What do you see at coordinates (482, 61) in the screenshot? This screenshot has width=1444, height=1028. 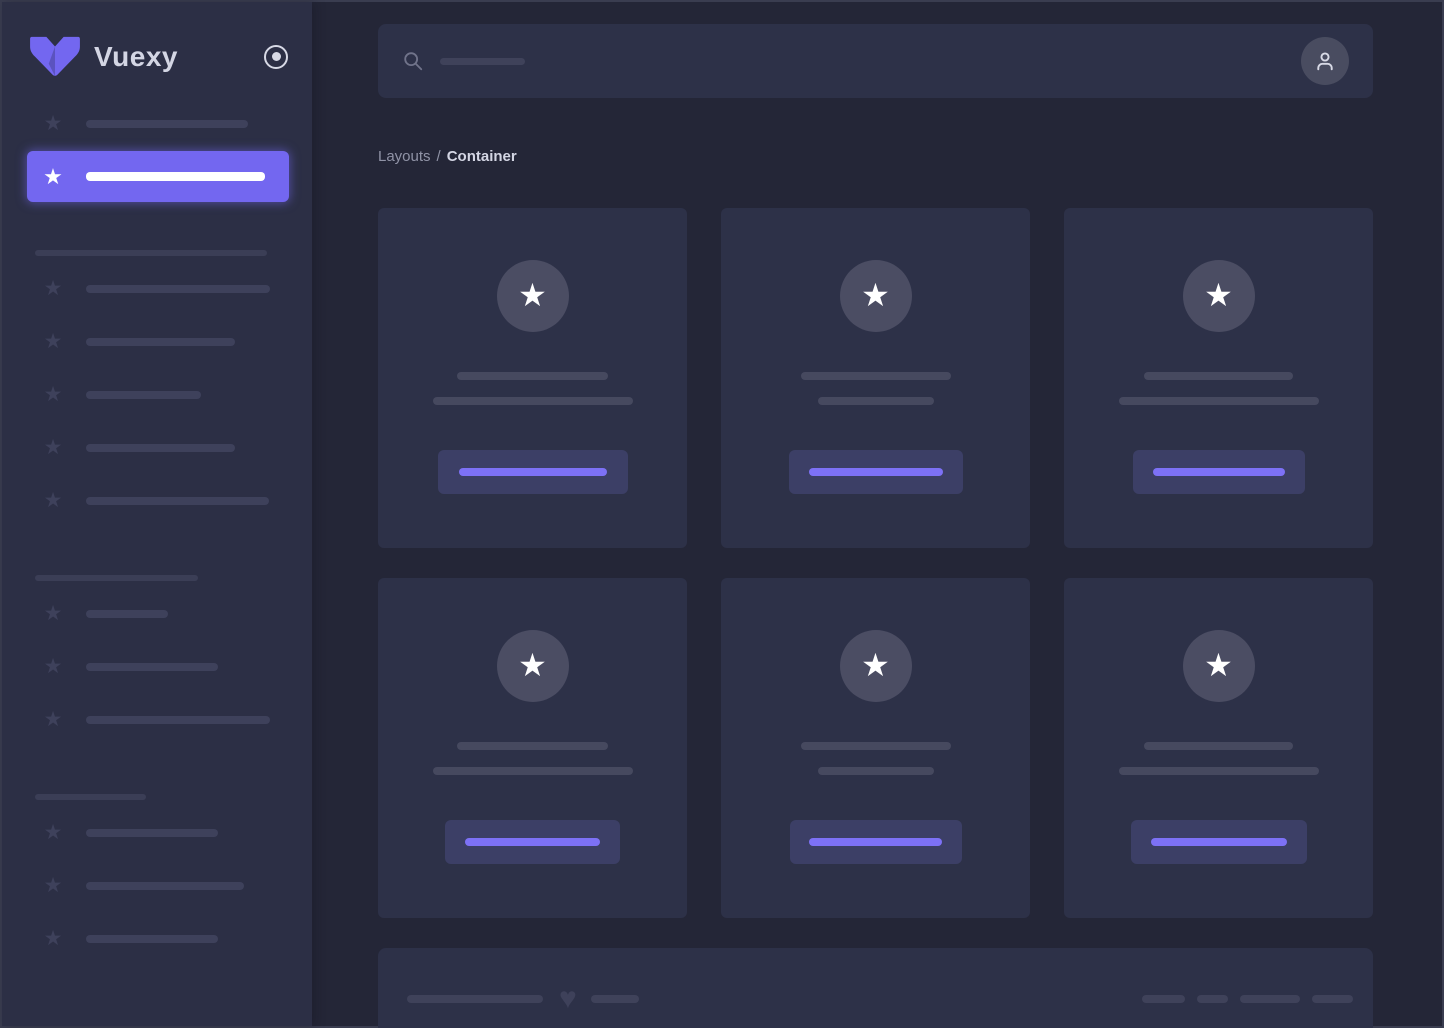 I see `search-placeholder-skeleton` at bounding box center [482, 61].